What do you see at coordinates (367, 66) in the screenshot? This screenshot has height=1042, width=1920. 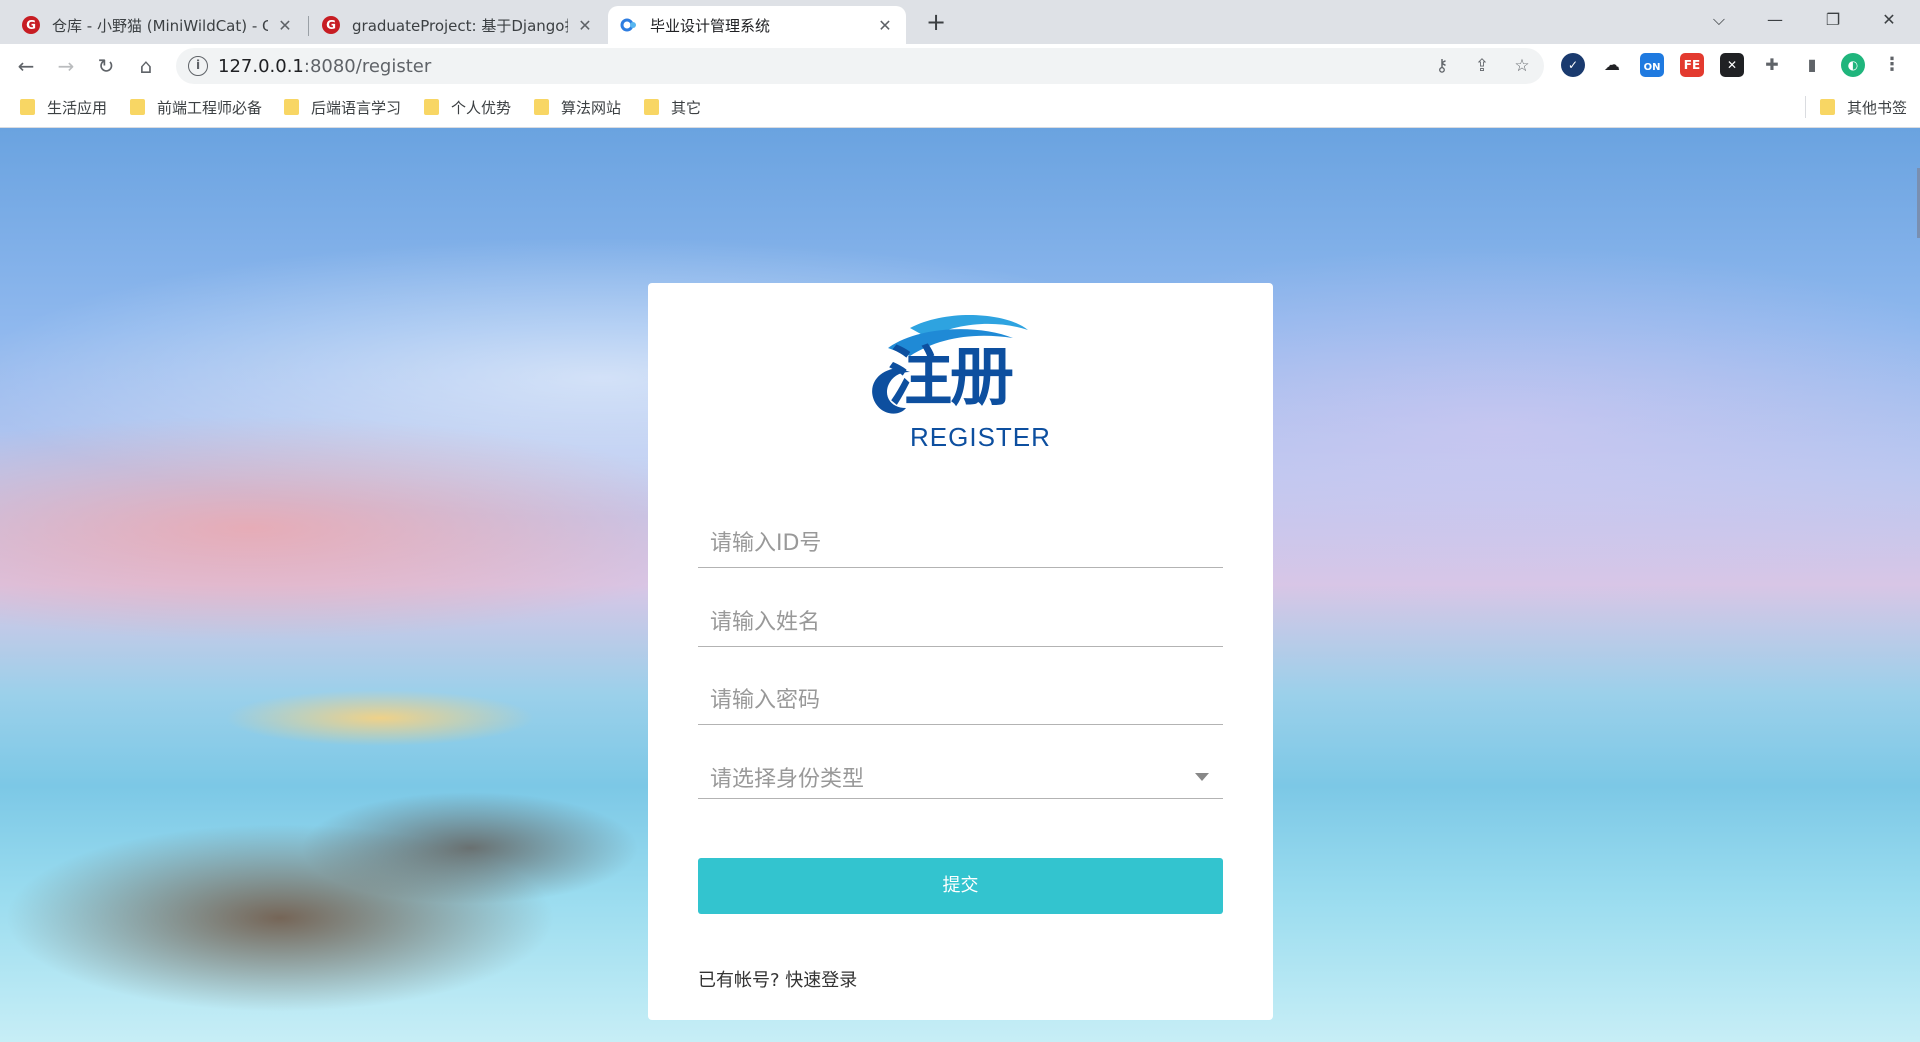 I see `url-path: :8080/register` at bounding box center [367, 66].